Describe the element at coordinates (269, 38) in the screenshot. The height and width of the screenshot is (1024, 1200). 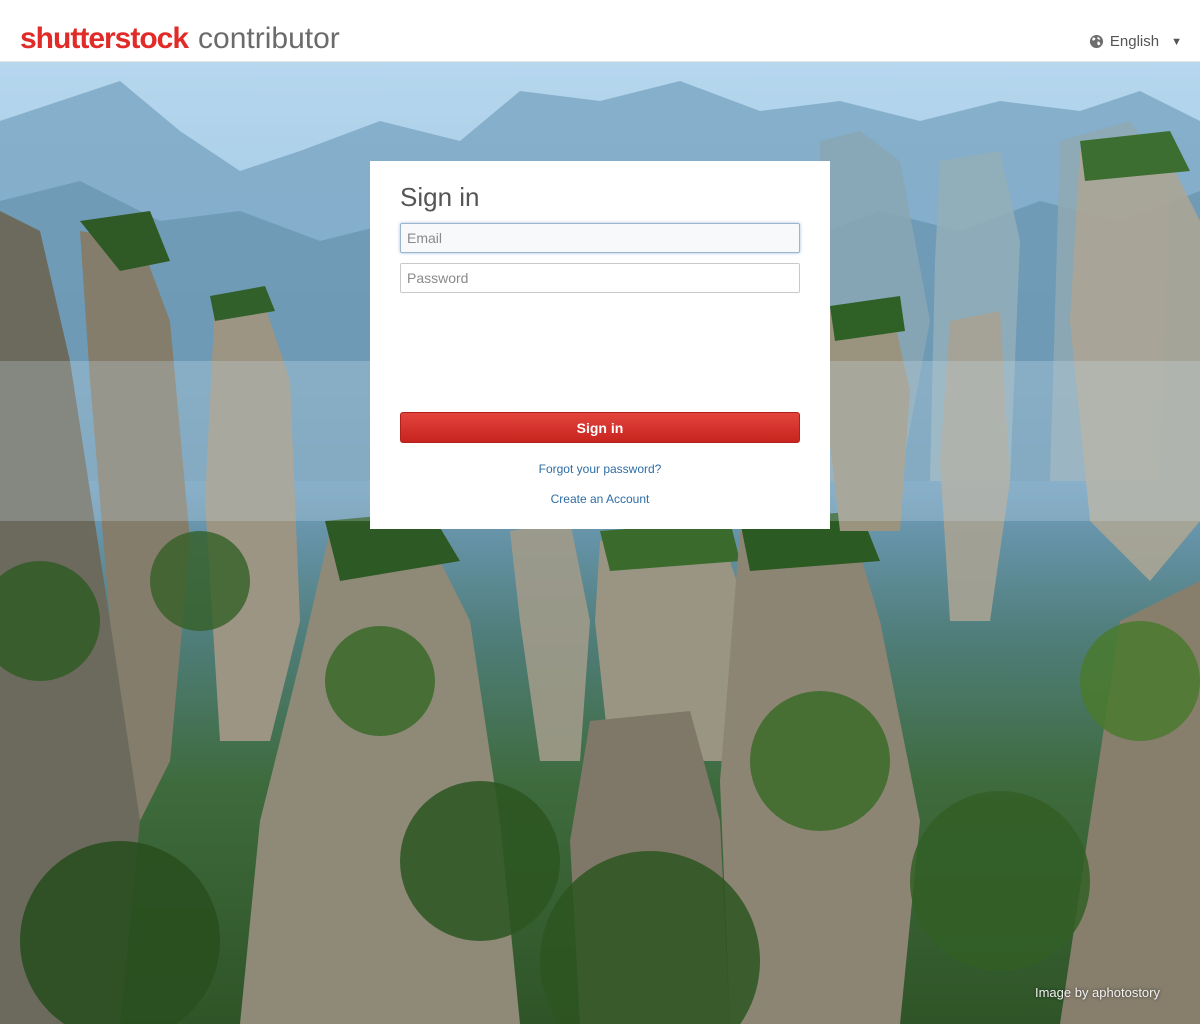
I see `logo-product-text: contributor` at that location.